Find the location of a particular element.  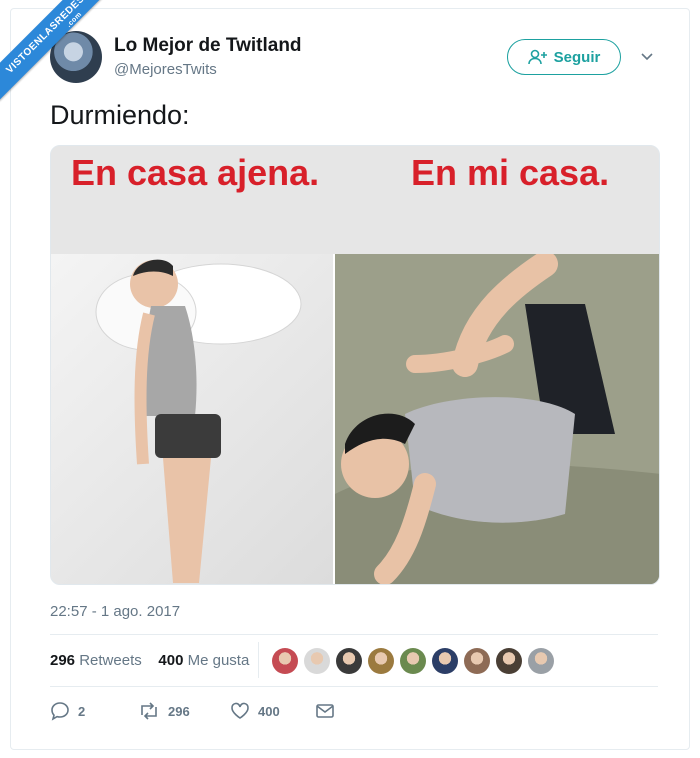

caption-left: En casa ajena. is located at coordinates (195, 172).